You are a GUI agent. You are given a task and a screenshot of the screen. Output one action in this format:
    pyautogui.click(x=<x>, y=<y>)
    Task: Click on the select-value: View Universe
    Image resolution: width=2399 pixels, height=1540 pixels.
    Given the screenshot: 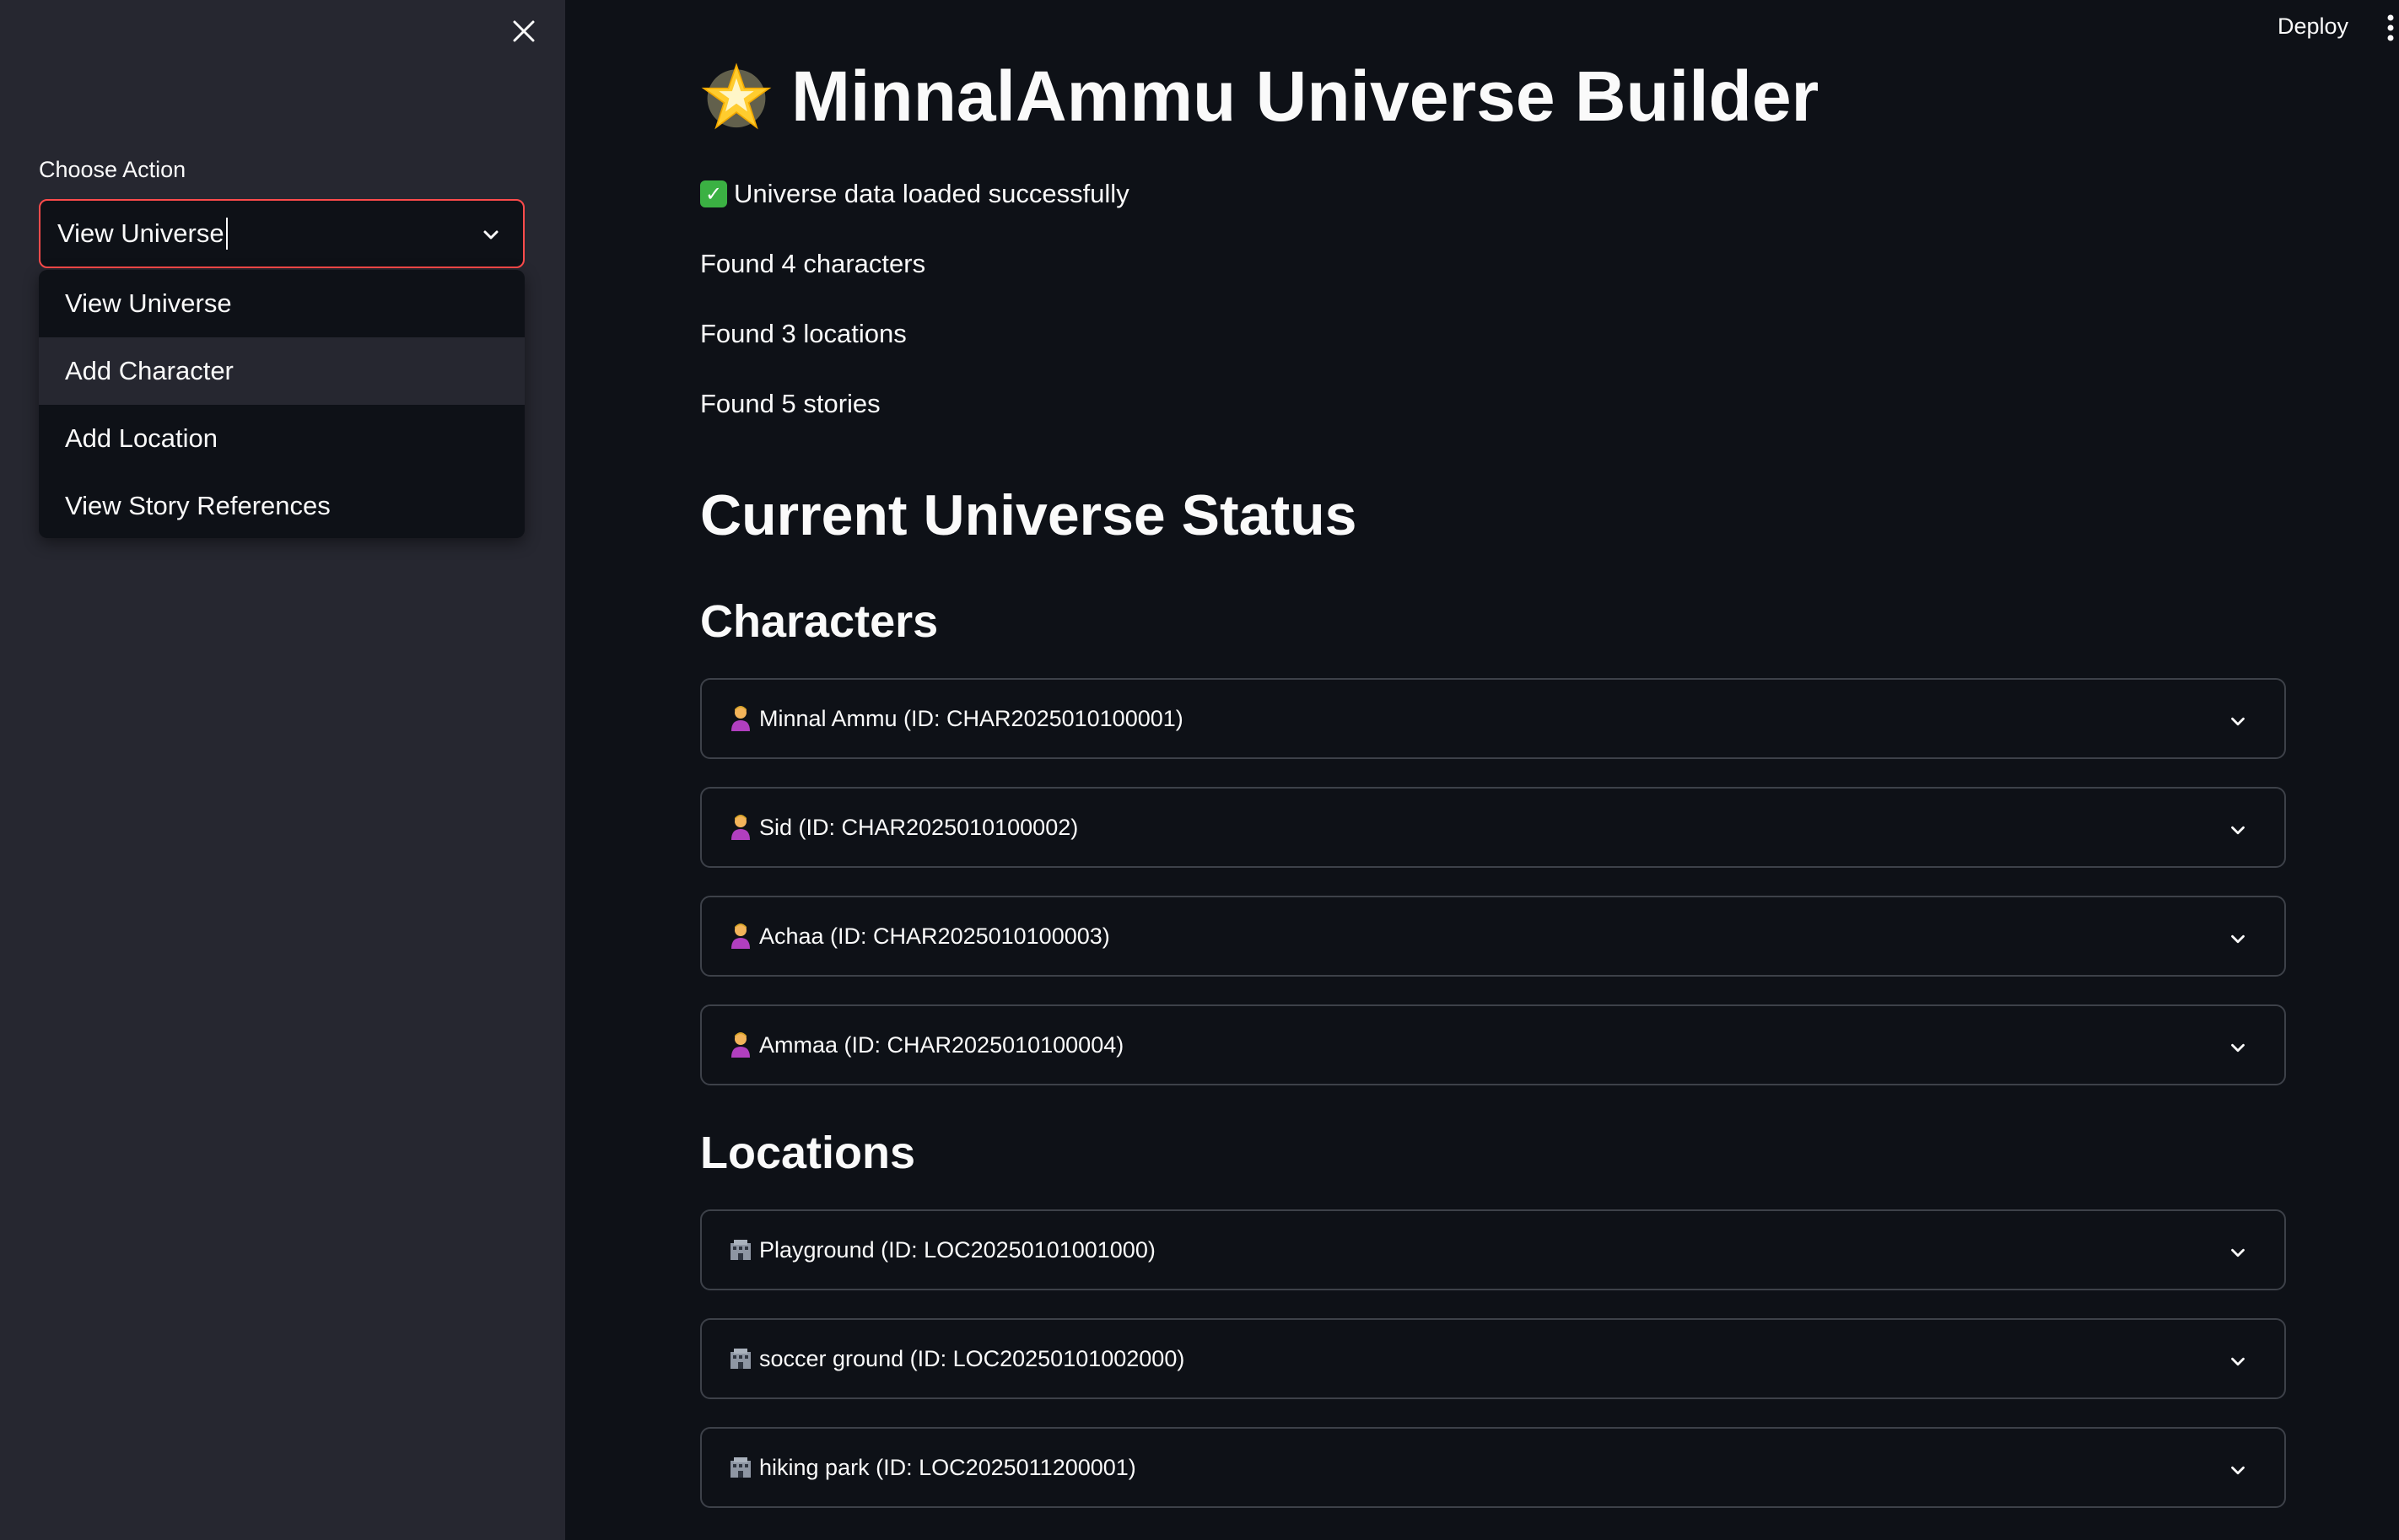 What is the action you would take?
    pyautogui.click(x=140, y=233)
    